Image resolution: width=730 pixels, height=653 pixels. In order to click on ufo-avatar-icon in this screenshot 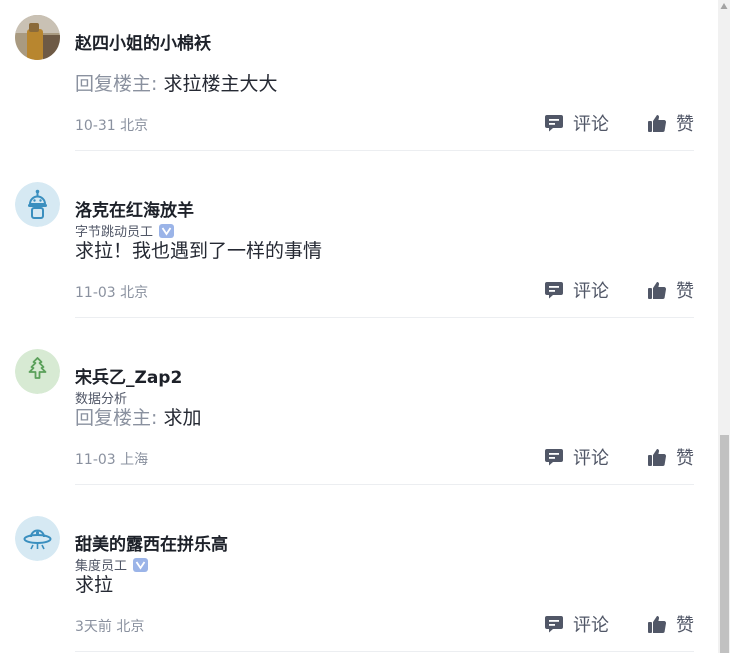, I will do `click(37, 538)`.